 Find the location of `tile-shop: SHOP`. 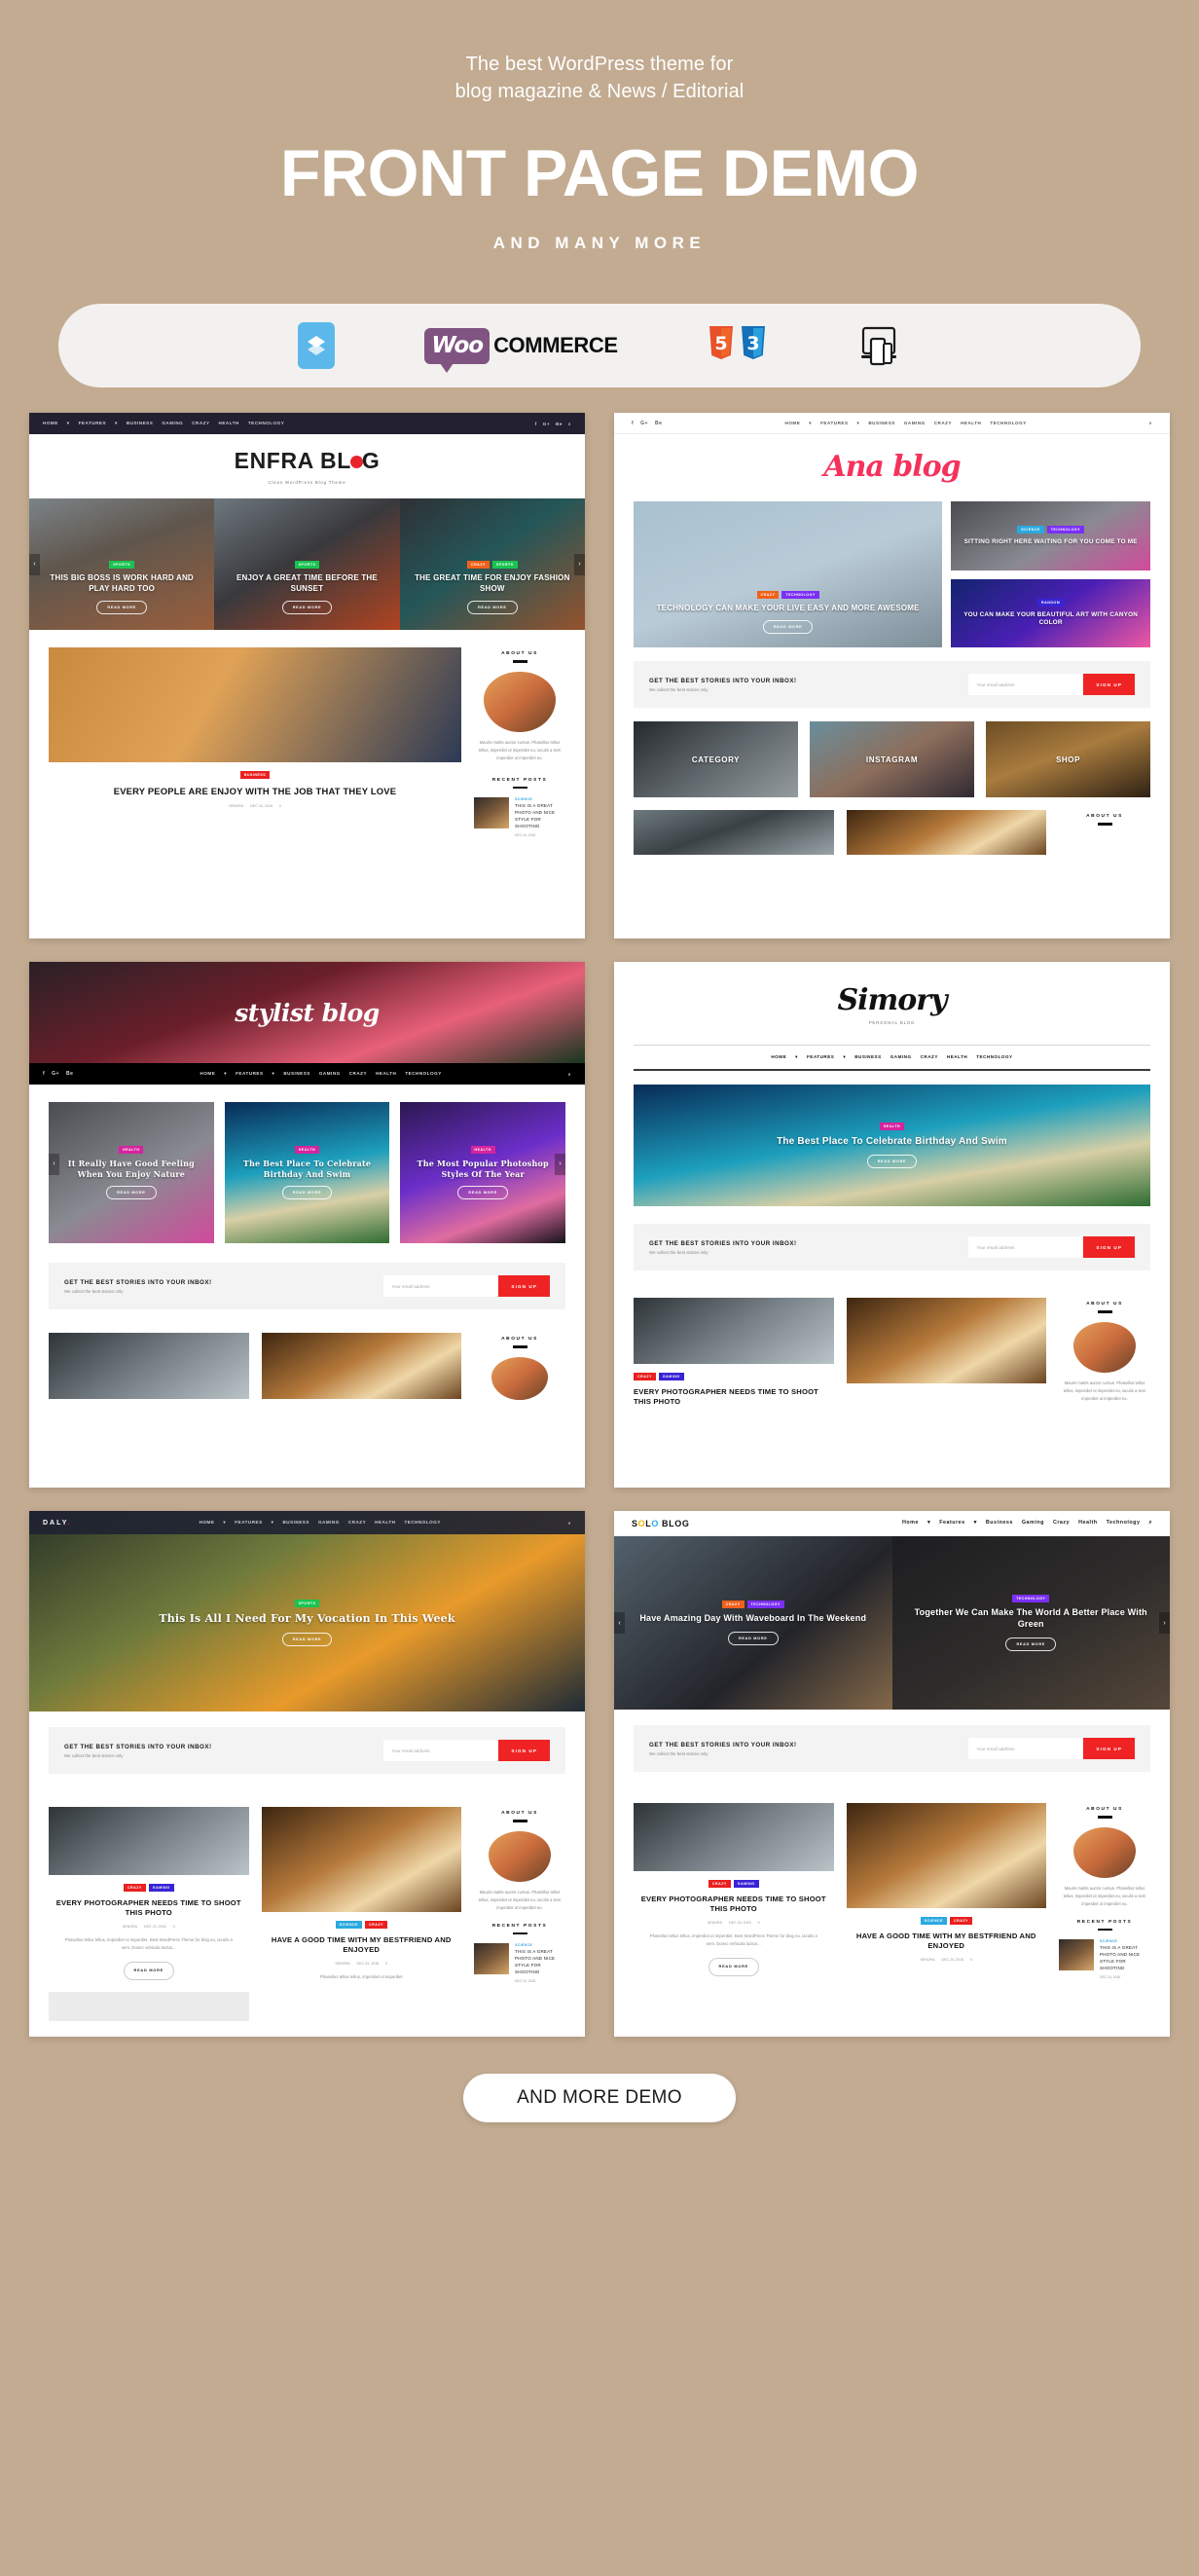

tile-shop: SHOP is located at coordinates (1068, 759).